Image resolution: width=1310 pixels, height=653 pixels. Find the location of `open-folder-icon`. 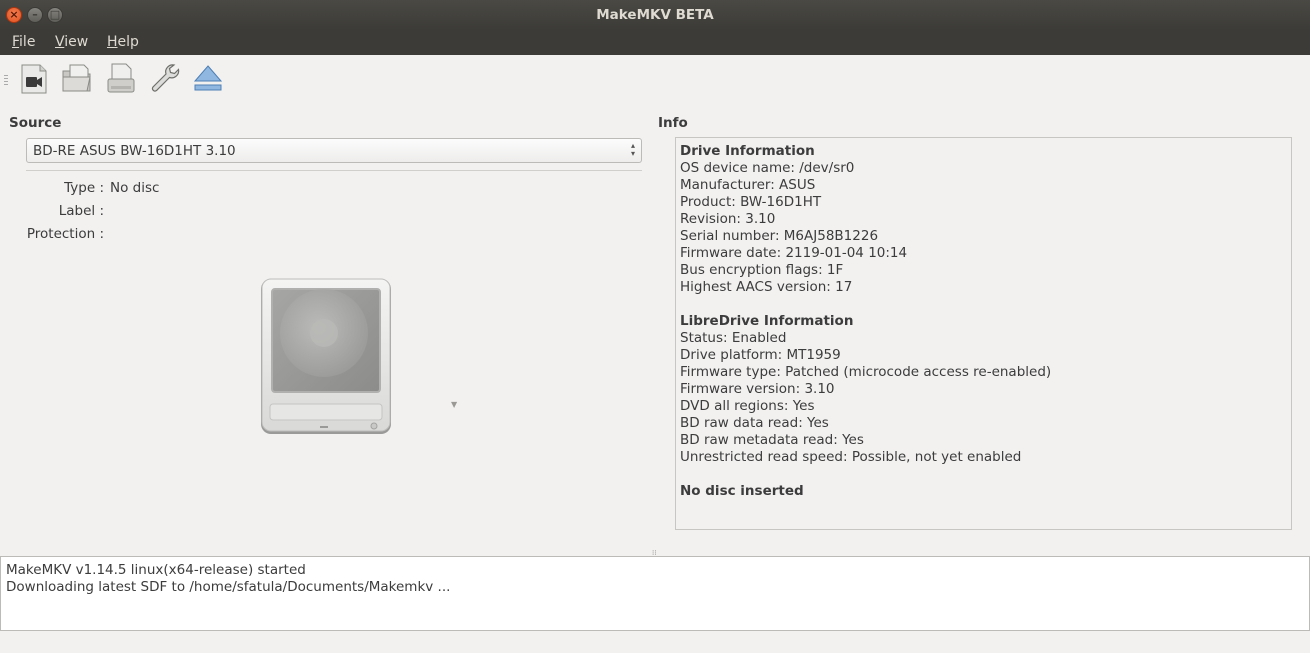

open-folder-icon is located at coordinates (76, 78).